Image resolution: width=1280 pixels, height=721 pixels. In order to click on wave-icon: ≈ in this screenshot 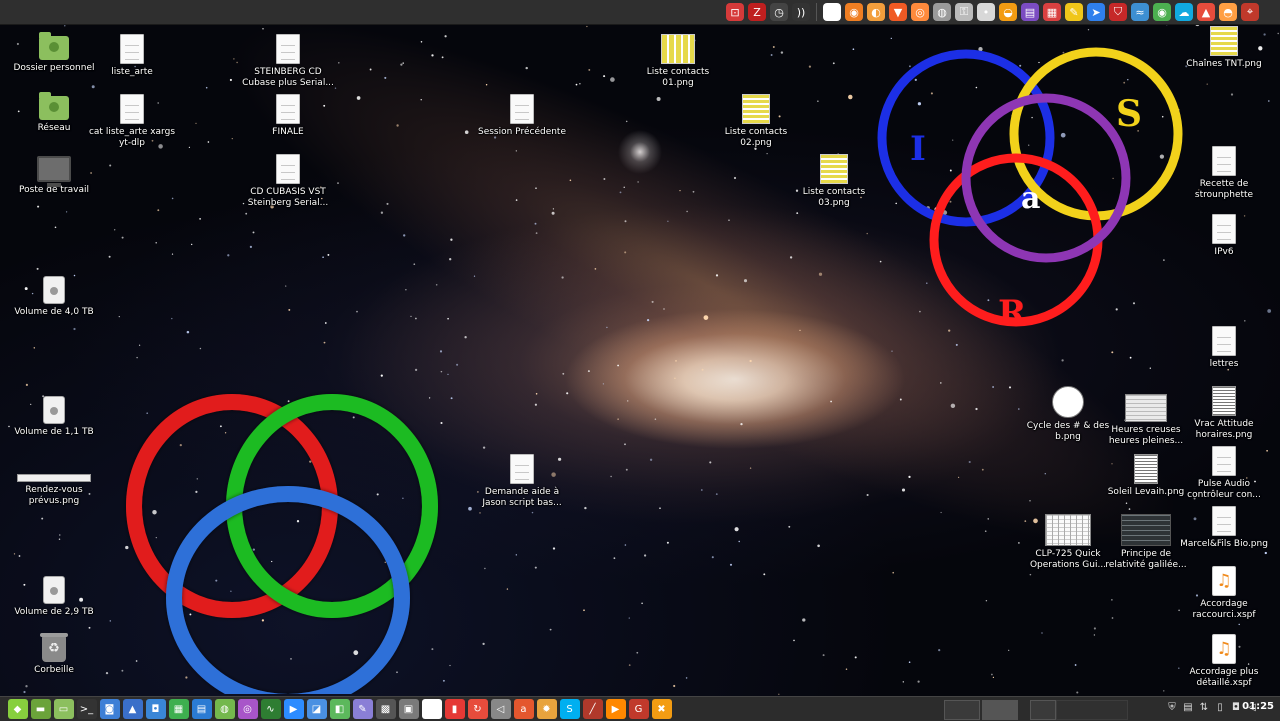, I will do `click(1140, 12)`.